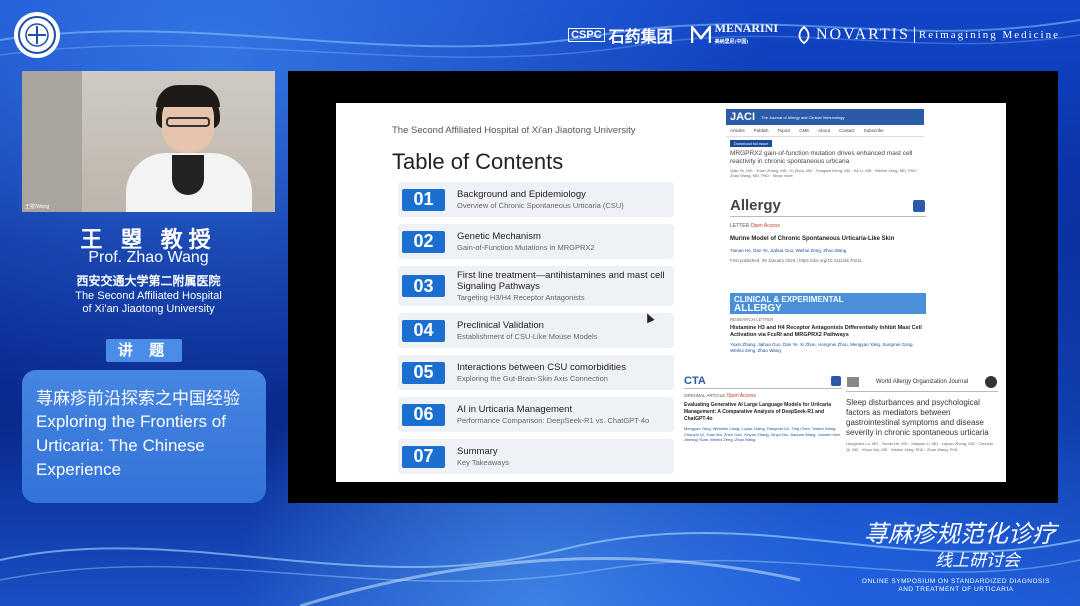 This screenshot has height=606, width=1080. What do you see at coordinates (960, 534) in the screenshot?
I see `event-brand-cn: 荨麻疹规范化诊疗` at bounding box center [960, 534].